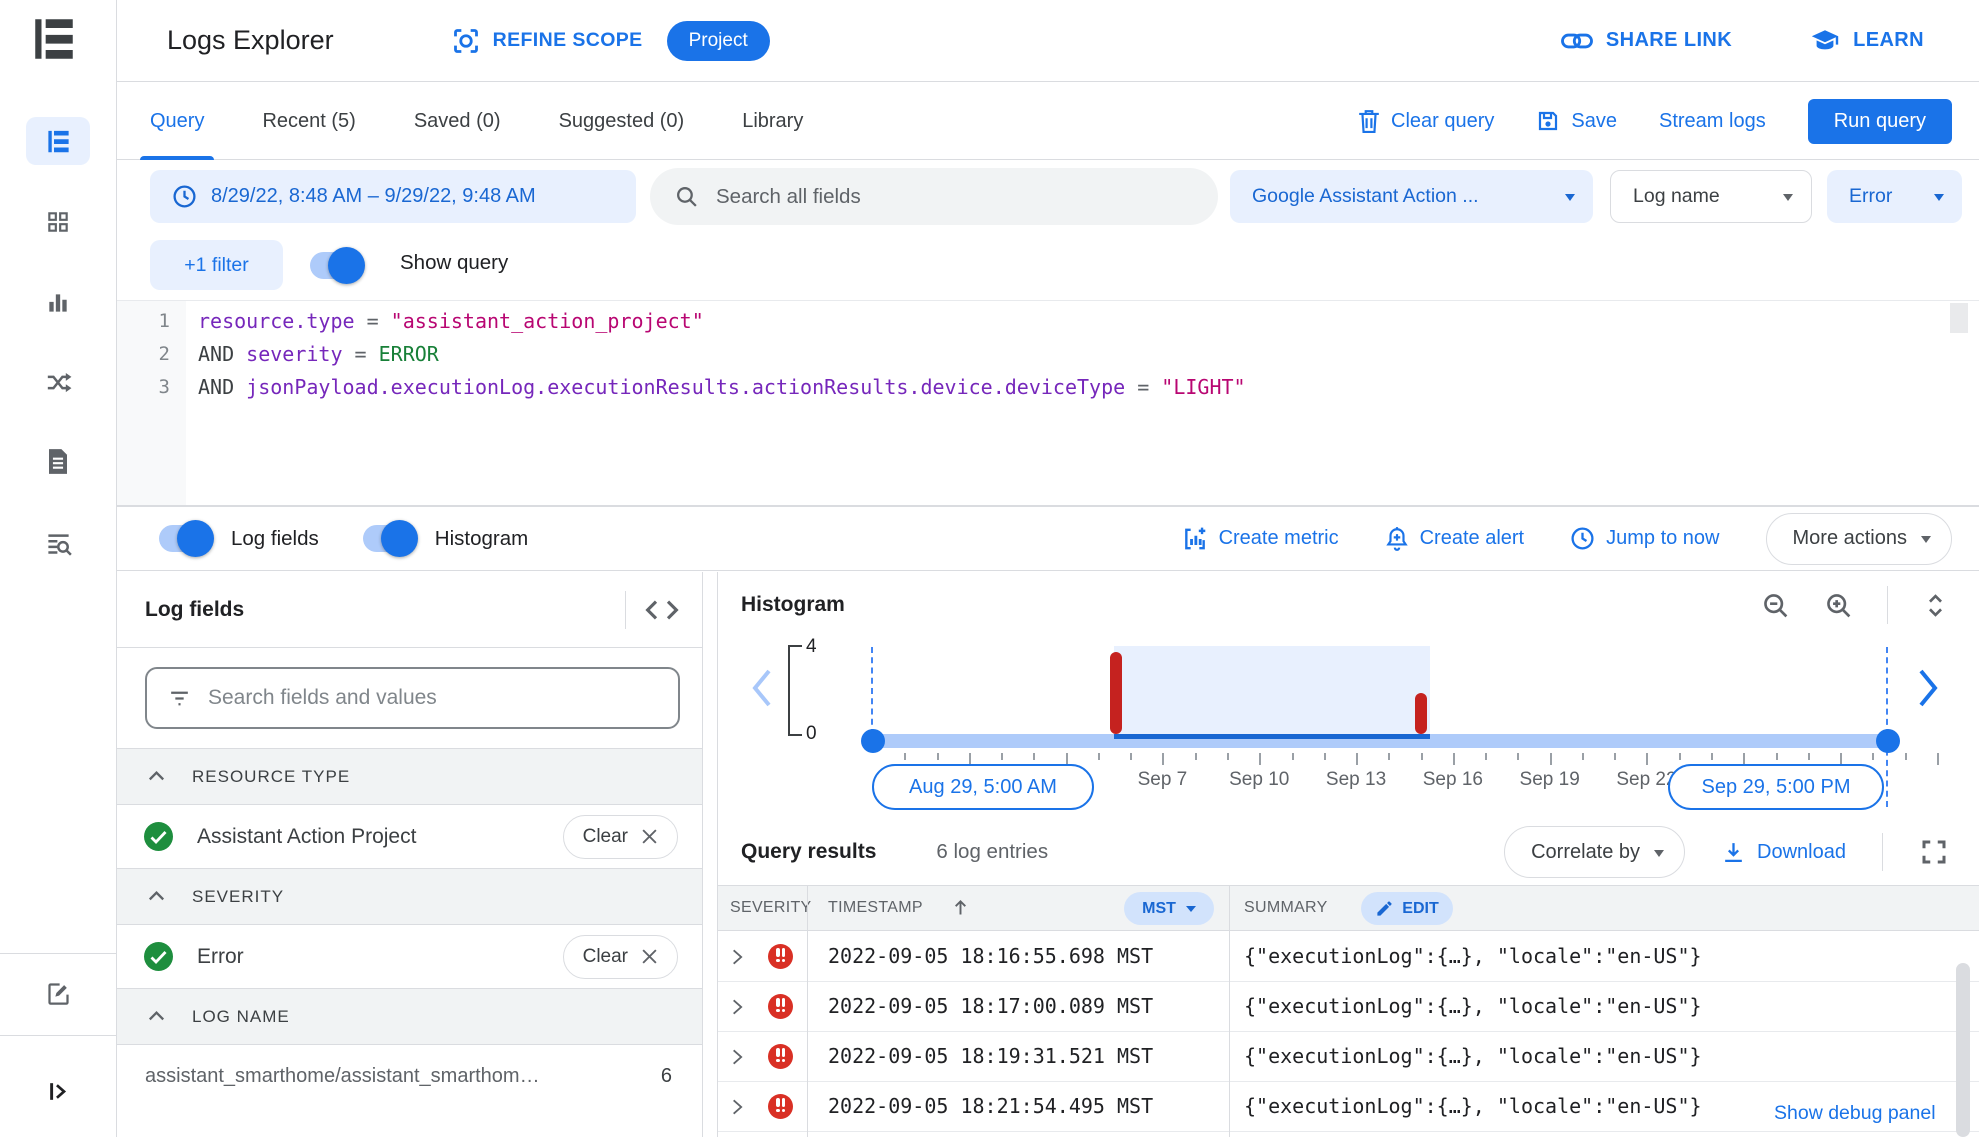  Describe the element at coordinates (1454, 539) in the screenshot. I see `create-alert-button: Create alert` at that location.